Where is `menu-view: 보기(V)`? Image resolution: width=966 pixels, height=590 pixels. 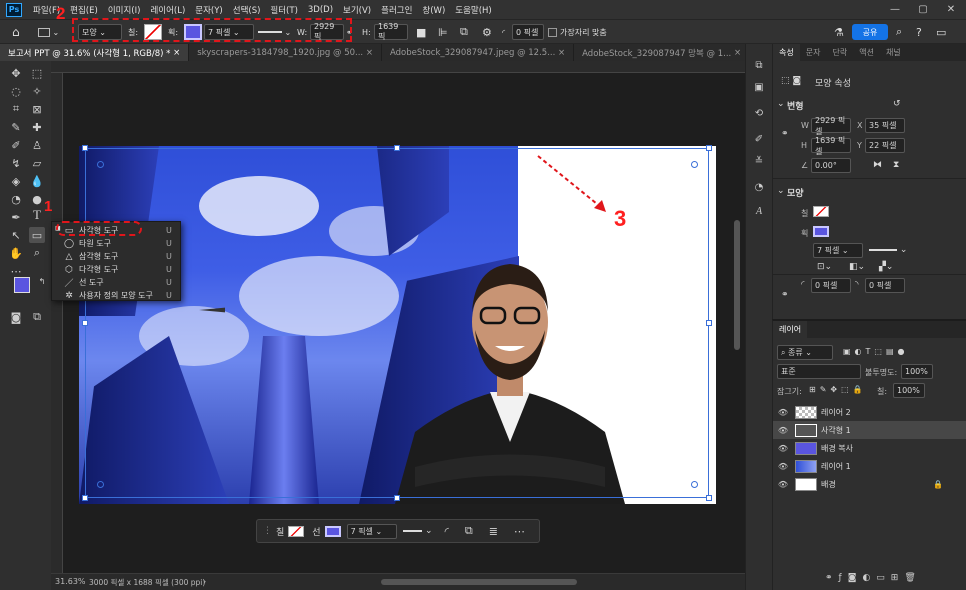
menu-view: 보기(V) is located at coordinates (357, 10).